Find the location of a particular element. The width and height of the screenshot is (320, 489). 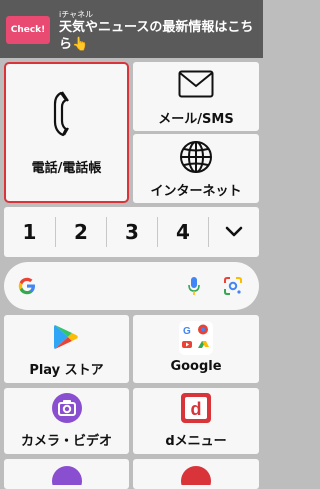

dmenu-icon: d is located at coordinates (196, 408).